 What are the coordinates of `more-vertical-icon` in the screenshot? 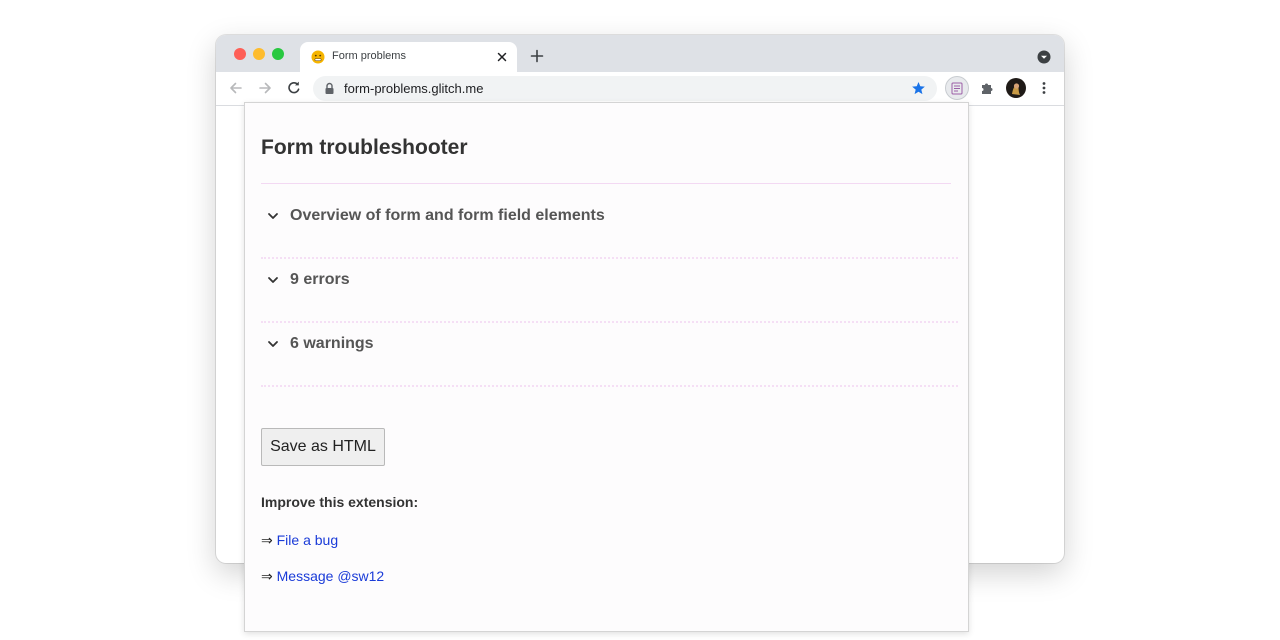 It's located at (1044, 88).